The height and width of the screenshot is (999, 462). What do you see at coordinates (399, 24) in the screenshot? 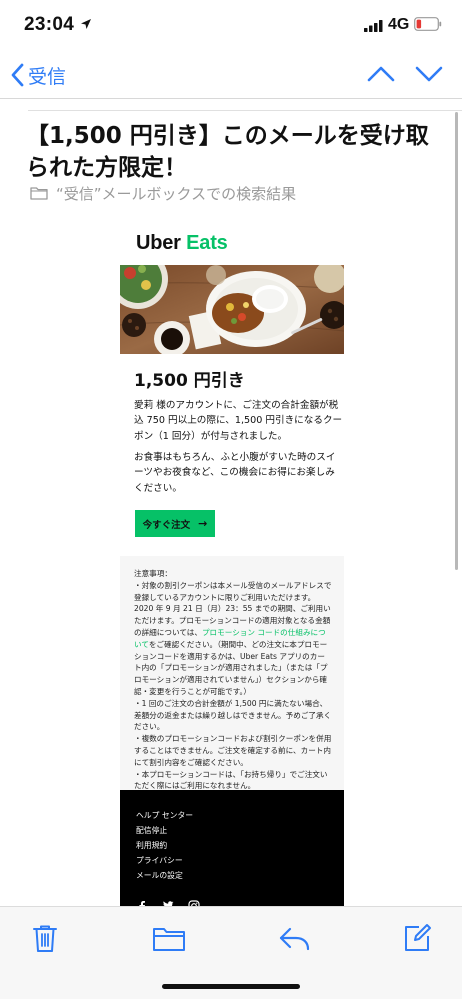
I see `network-type: 4G` at bounding box center [399, 24].